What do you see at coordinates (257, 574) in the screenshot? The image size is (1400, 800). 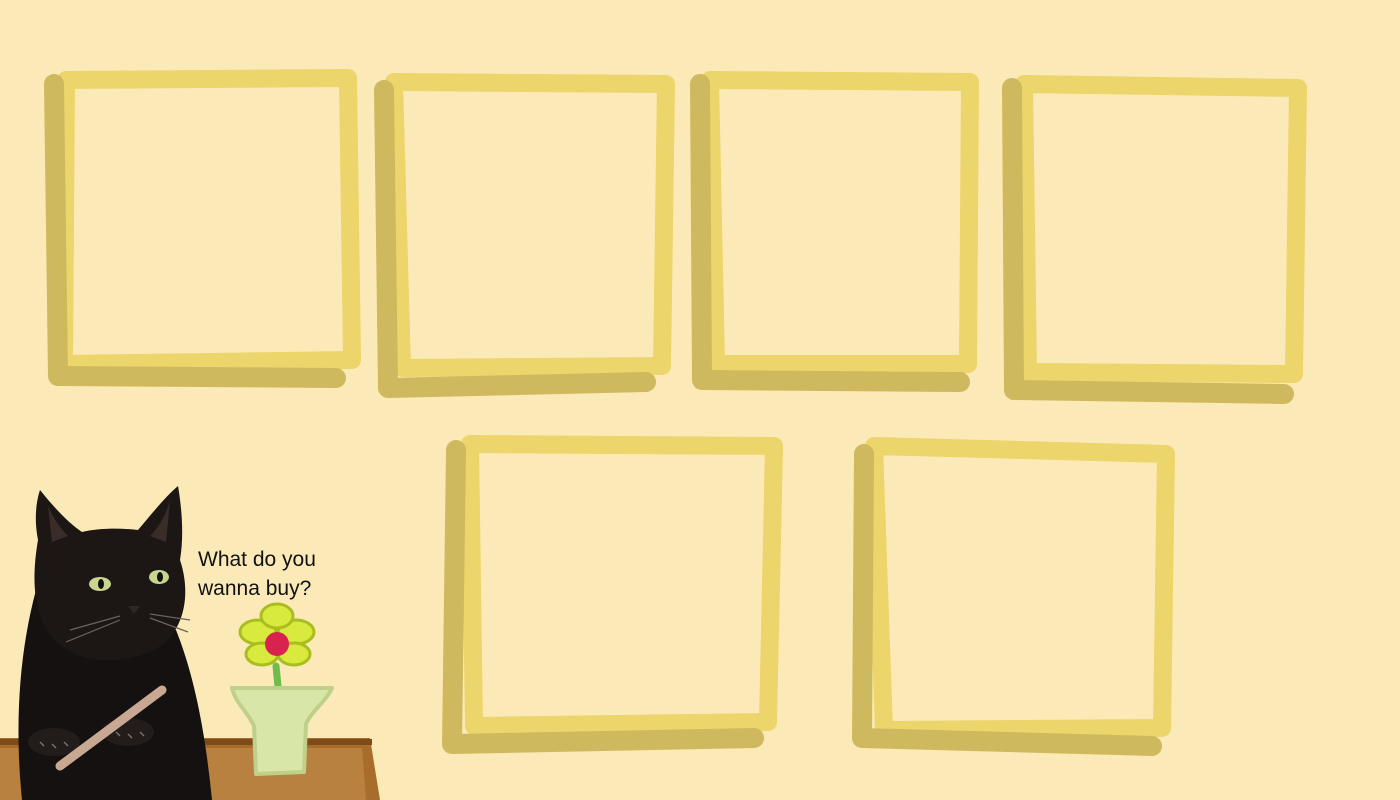 I see `shopkeeper-speech: What do you wanna buy?` at bounding box center [257, 574].